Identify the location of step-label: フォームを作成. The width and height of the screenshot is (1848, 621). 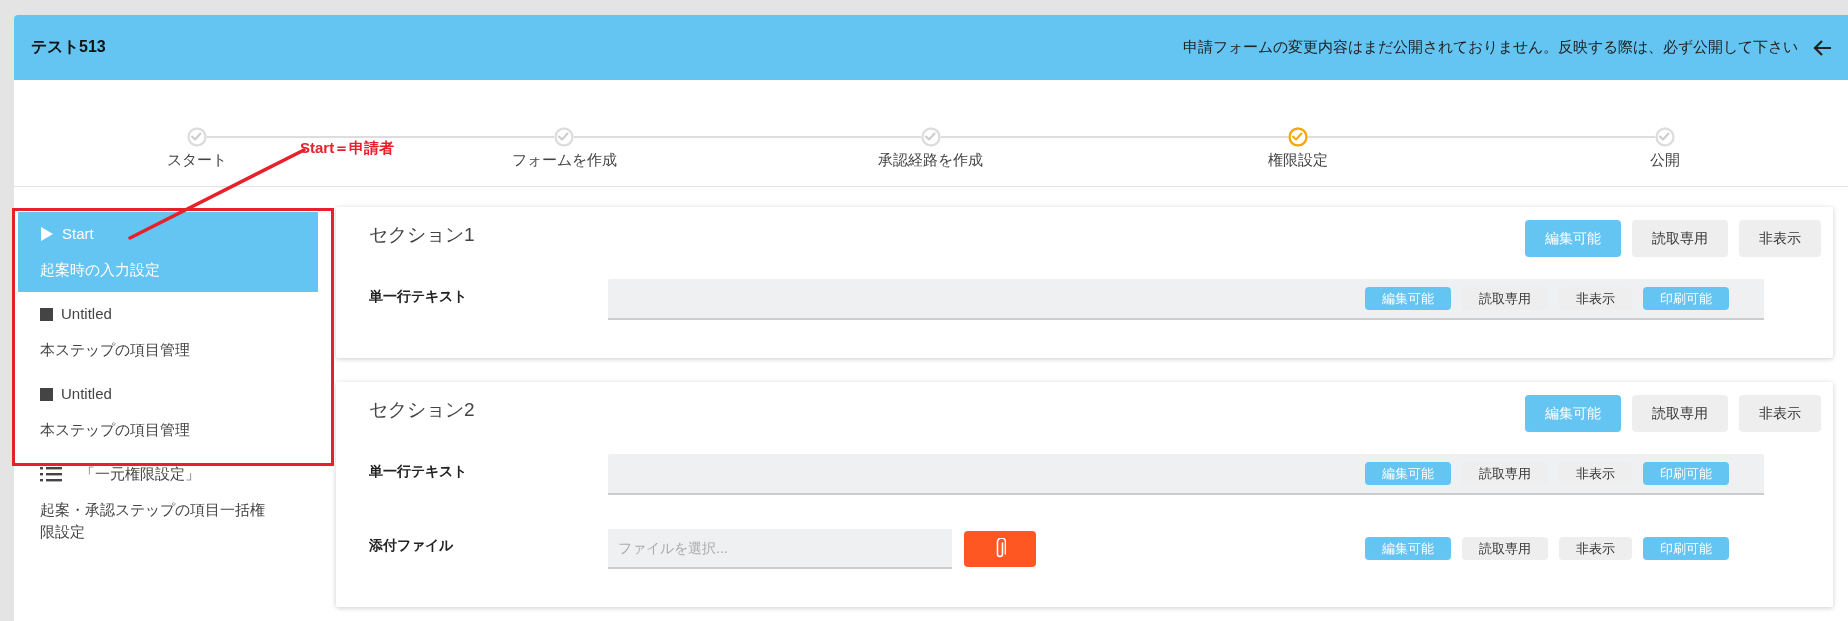
(564, 160).